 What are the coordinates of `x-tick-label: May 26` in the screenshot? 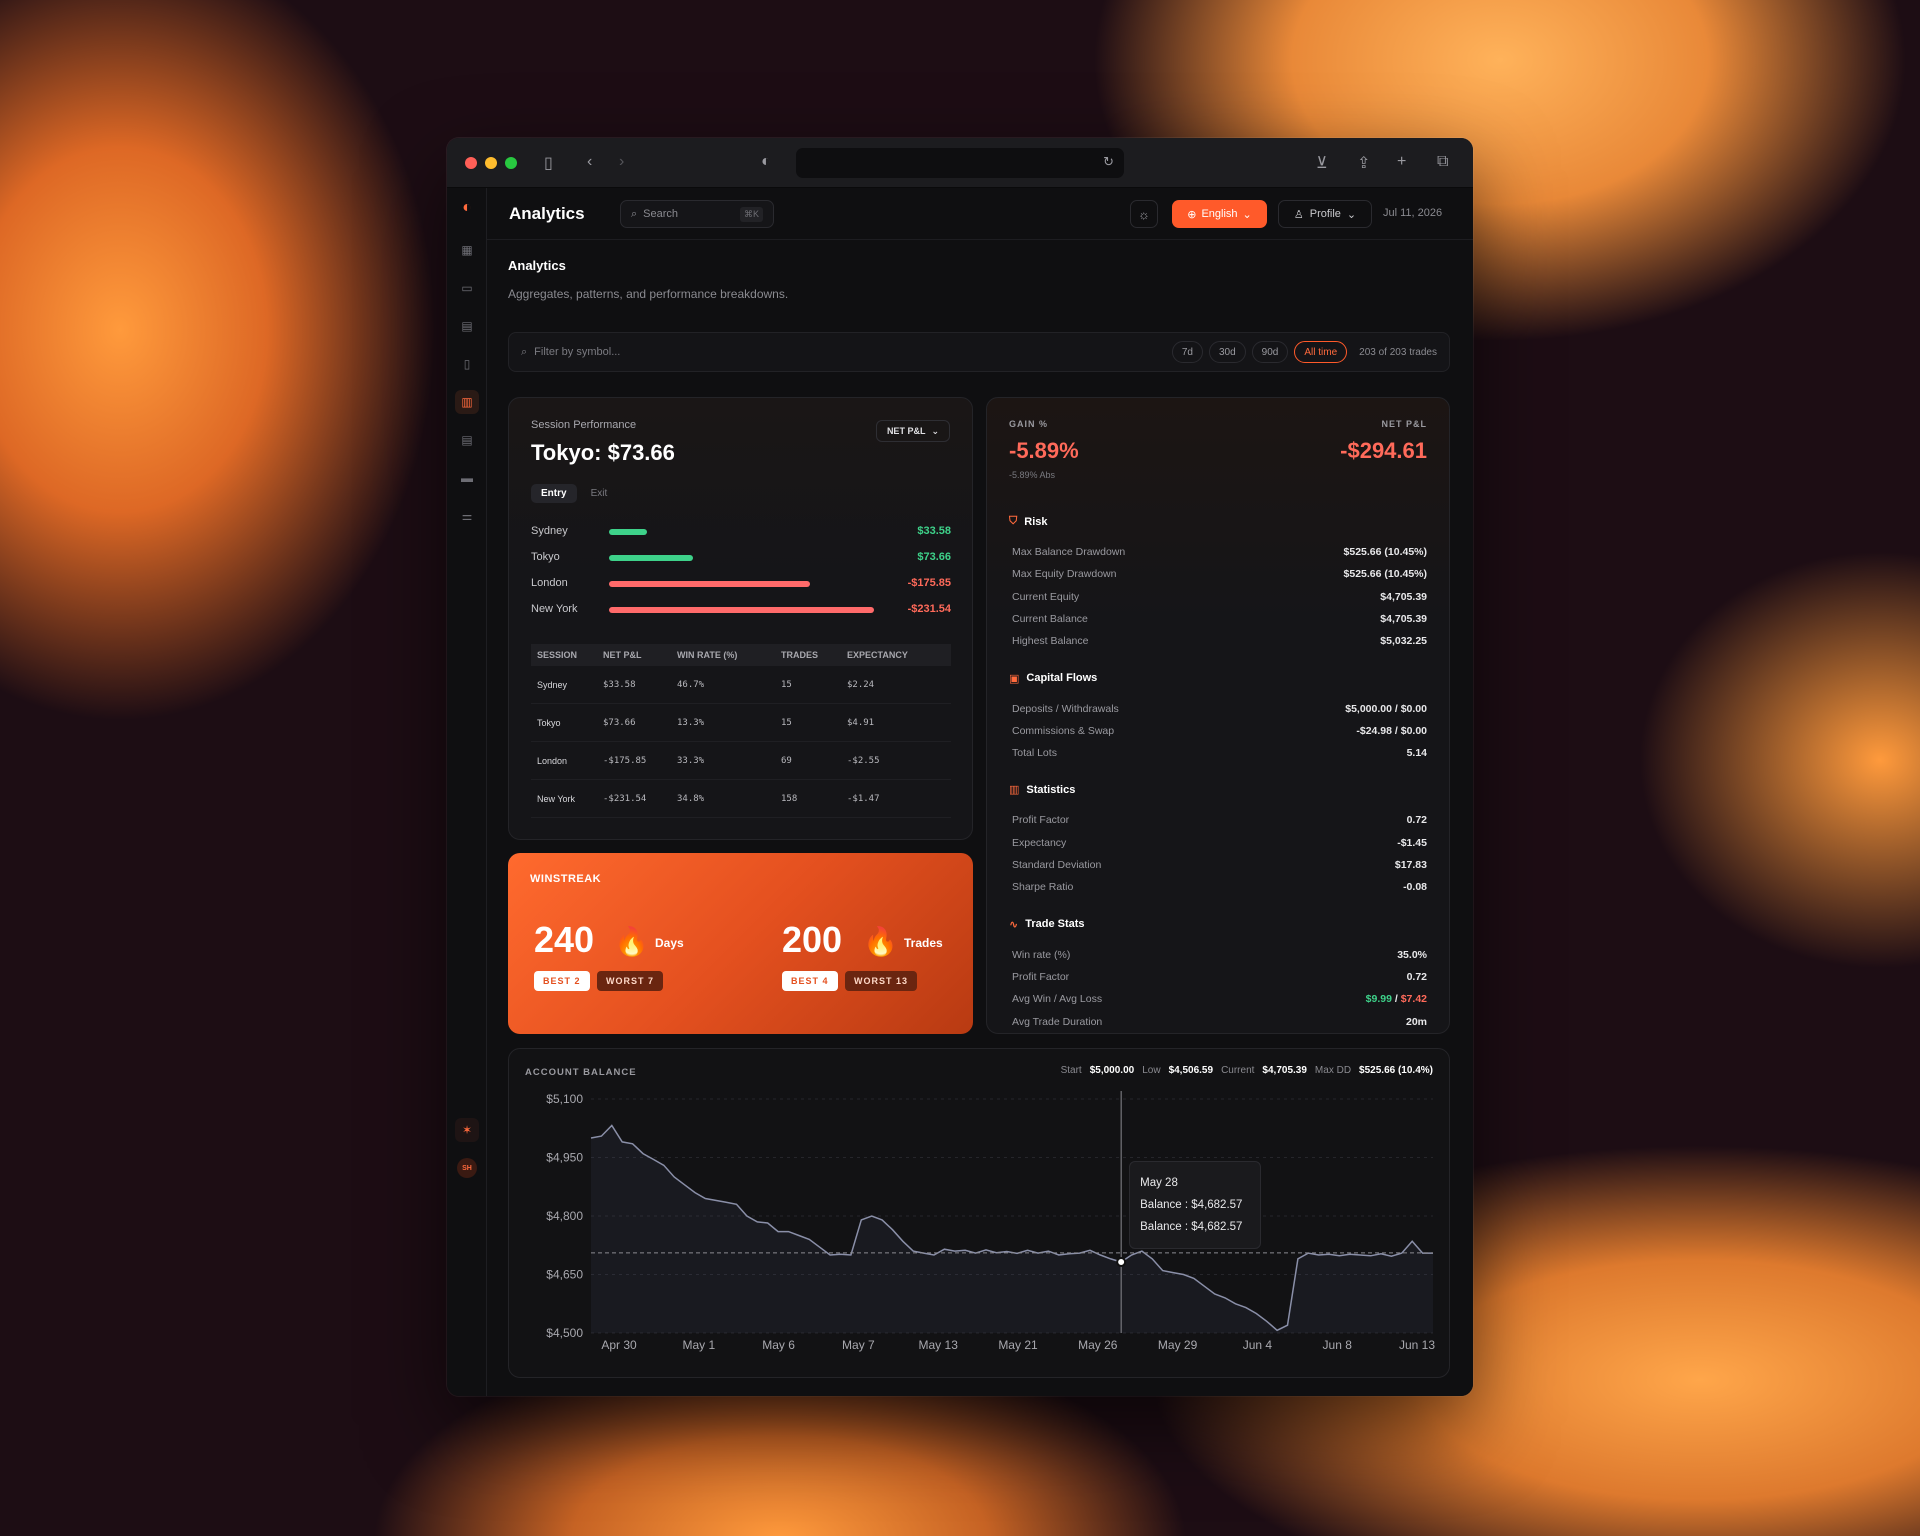 It's located at (1098, 1345).